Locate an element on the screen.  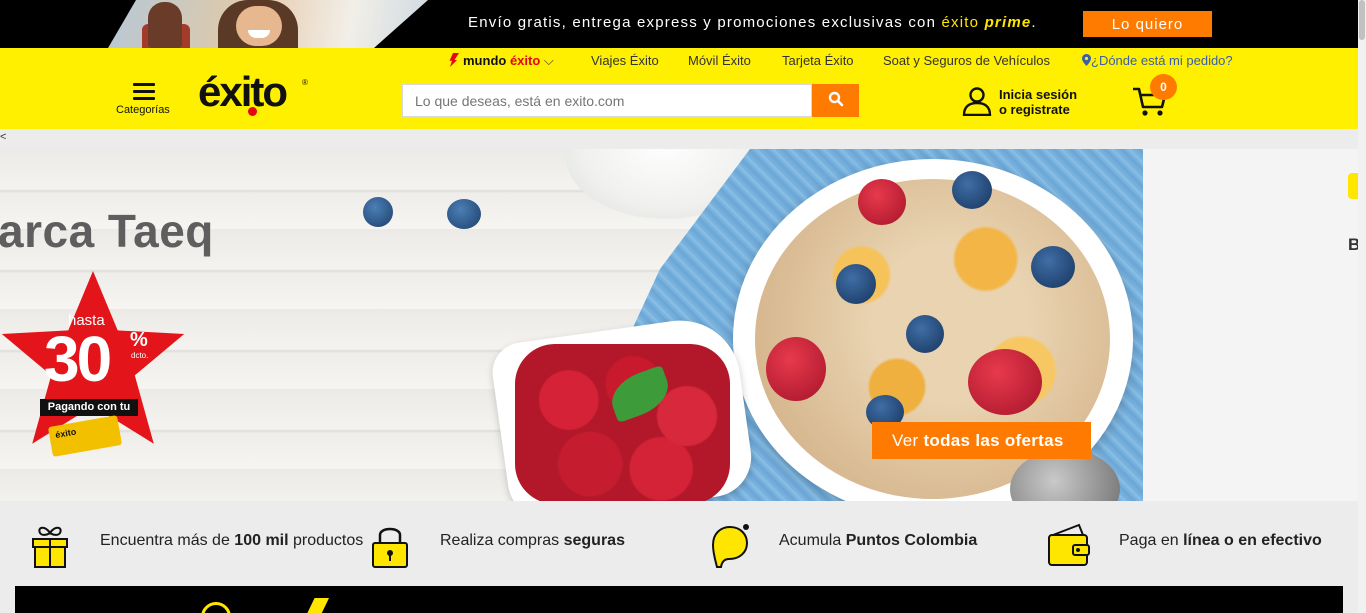
badge-dcto: dcto. is located at coordinates (140, 355).